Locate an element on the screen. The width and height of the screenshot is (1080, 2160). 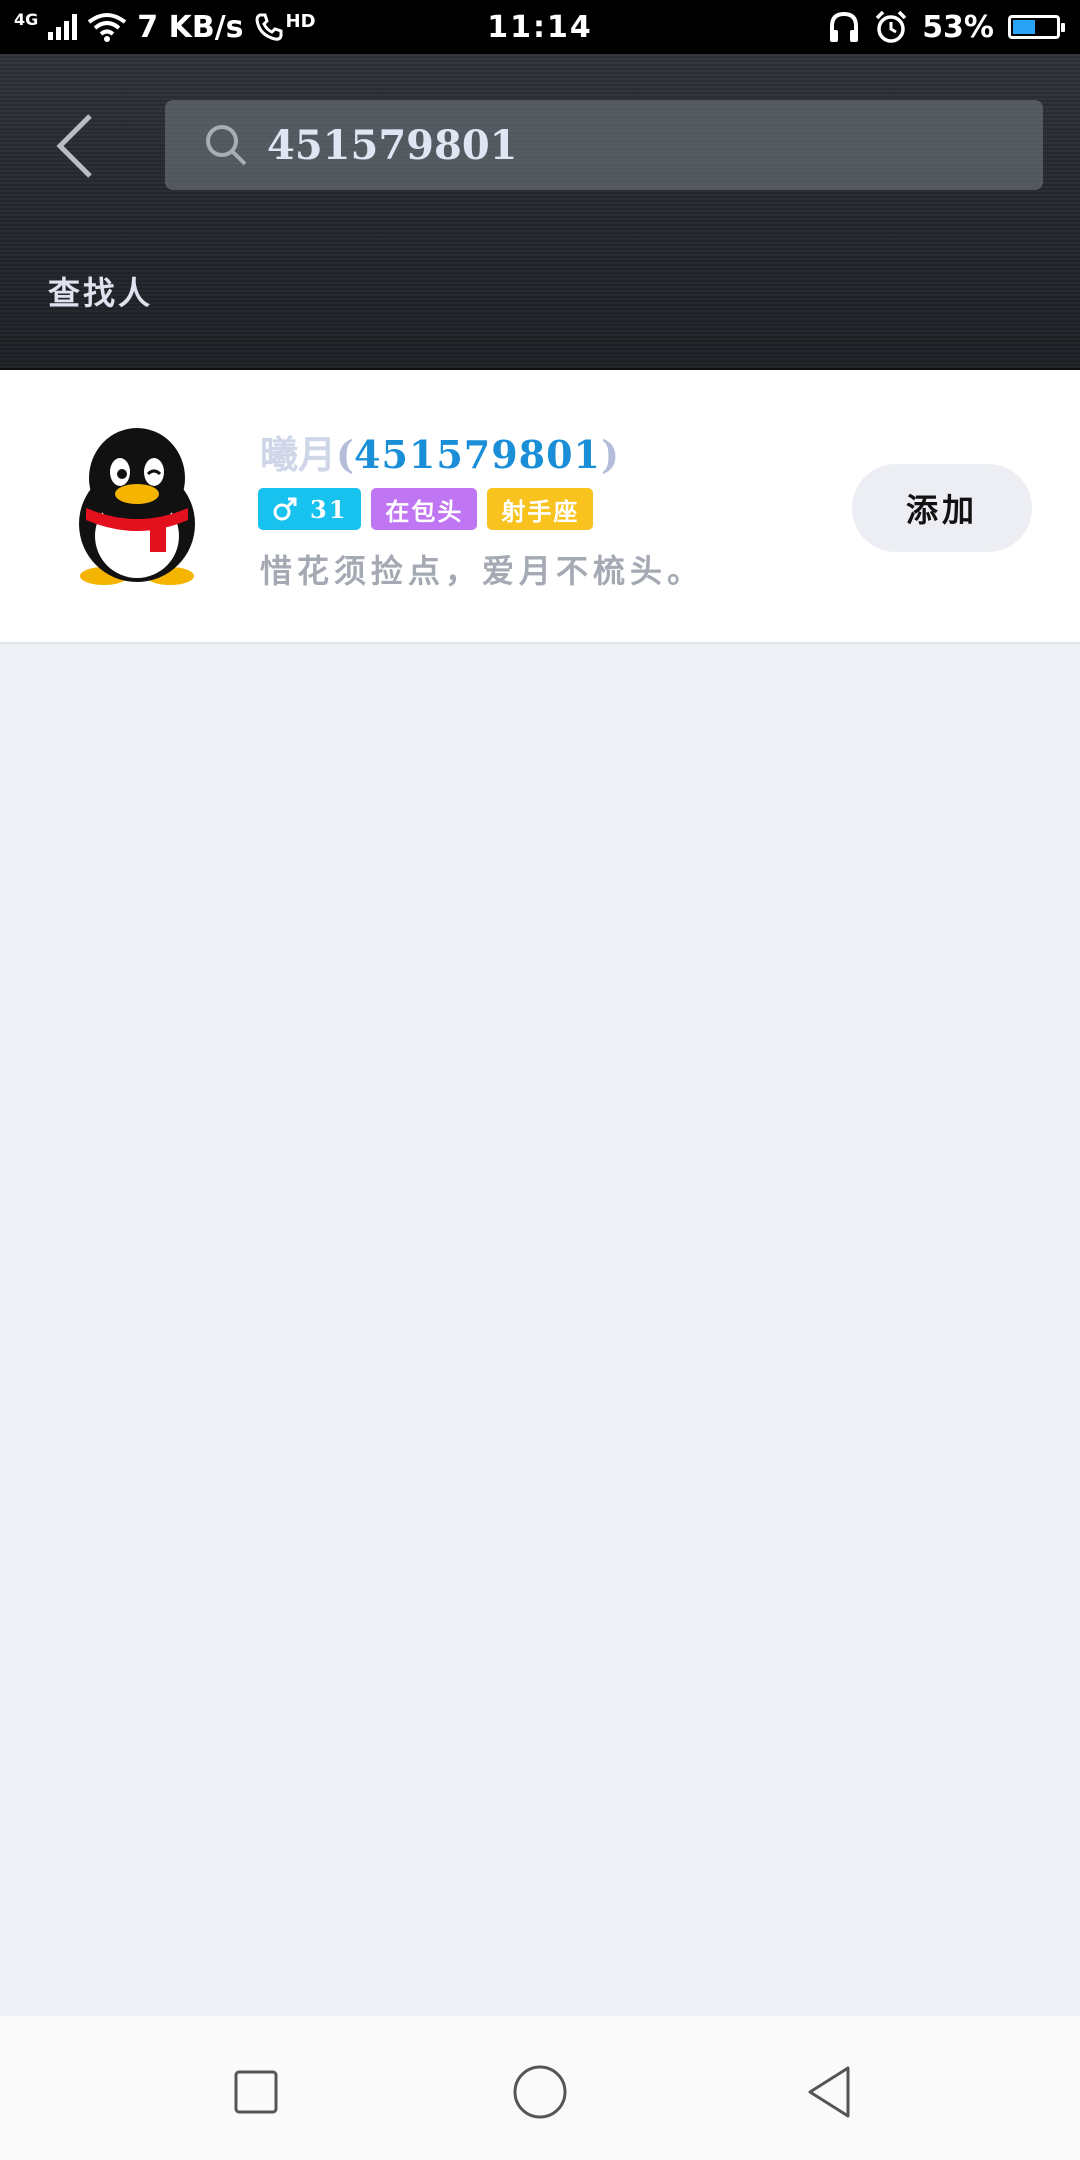
circle-icon is located at coordinates (540, 2092).